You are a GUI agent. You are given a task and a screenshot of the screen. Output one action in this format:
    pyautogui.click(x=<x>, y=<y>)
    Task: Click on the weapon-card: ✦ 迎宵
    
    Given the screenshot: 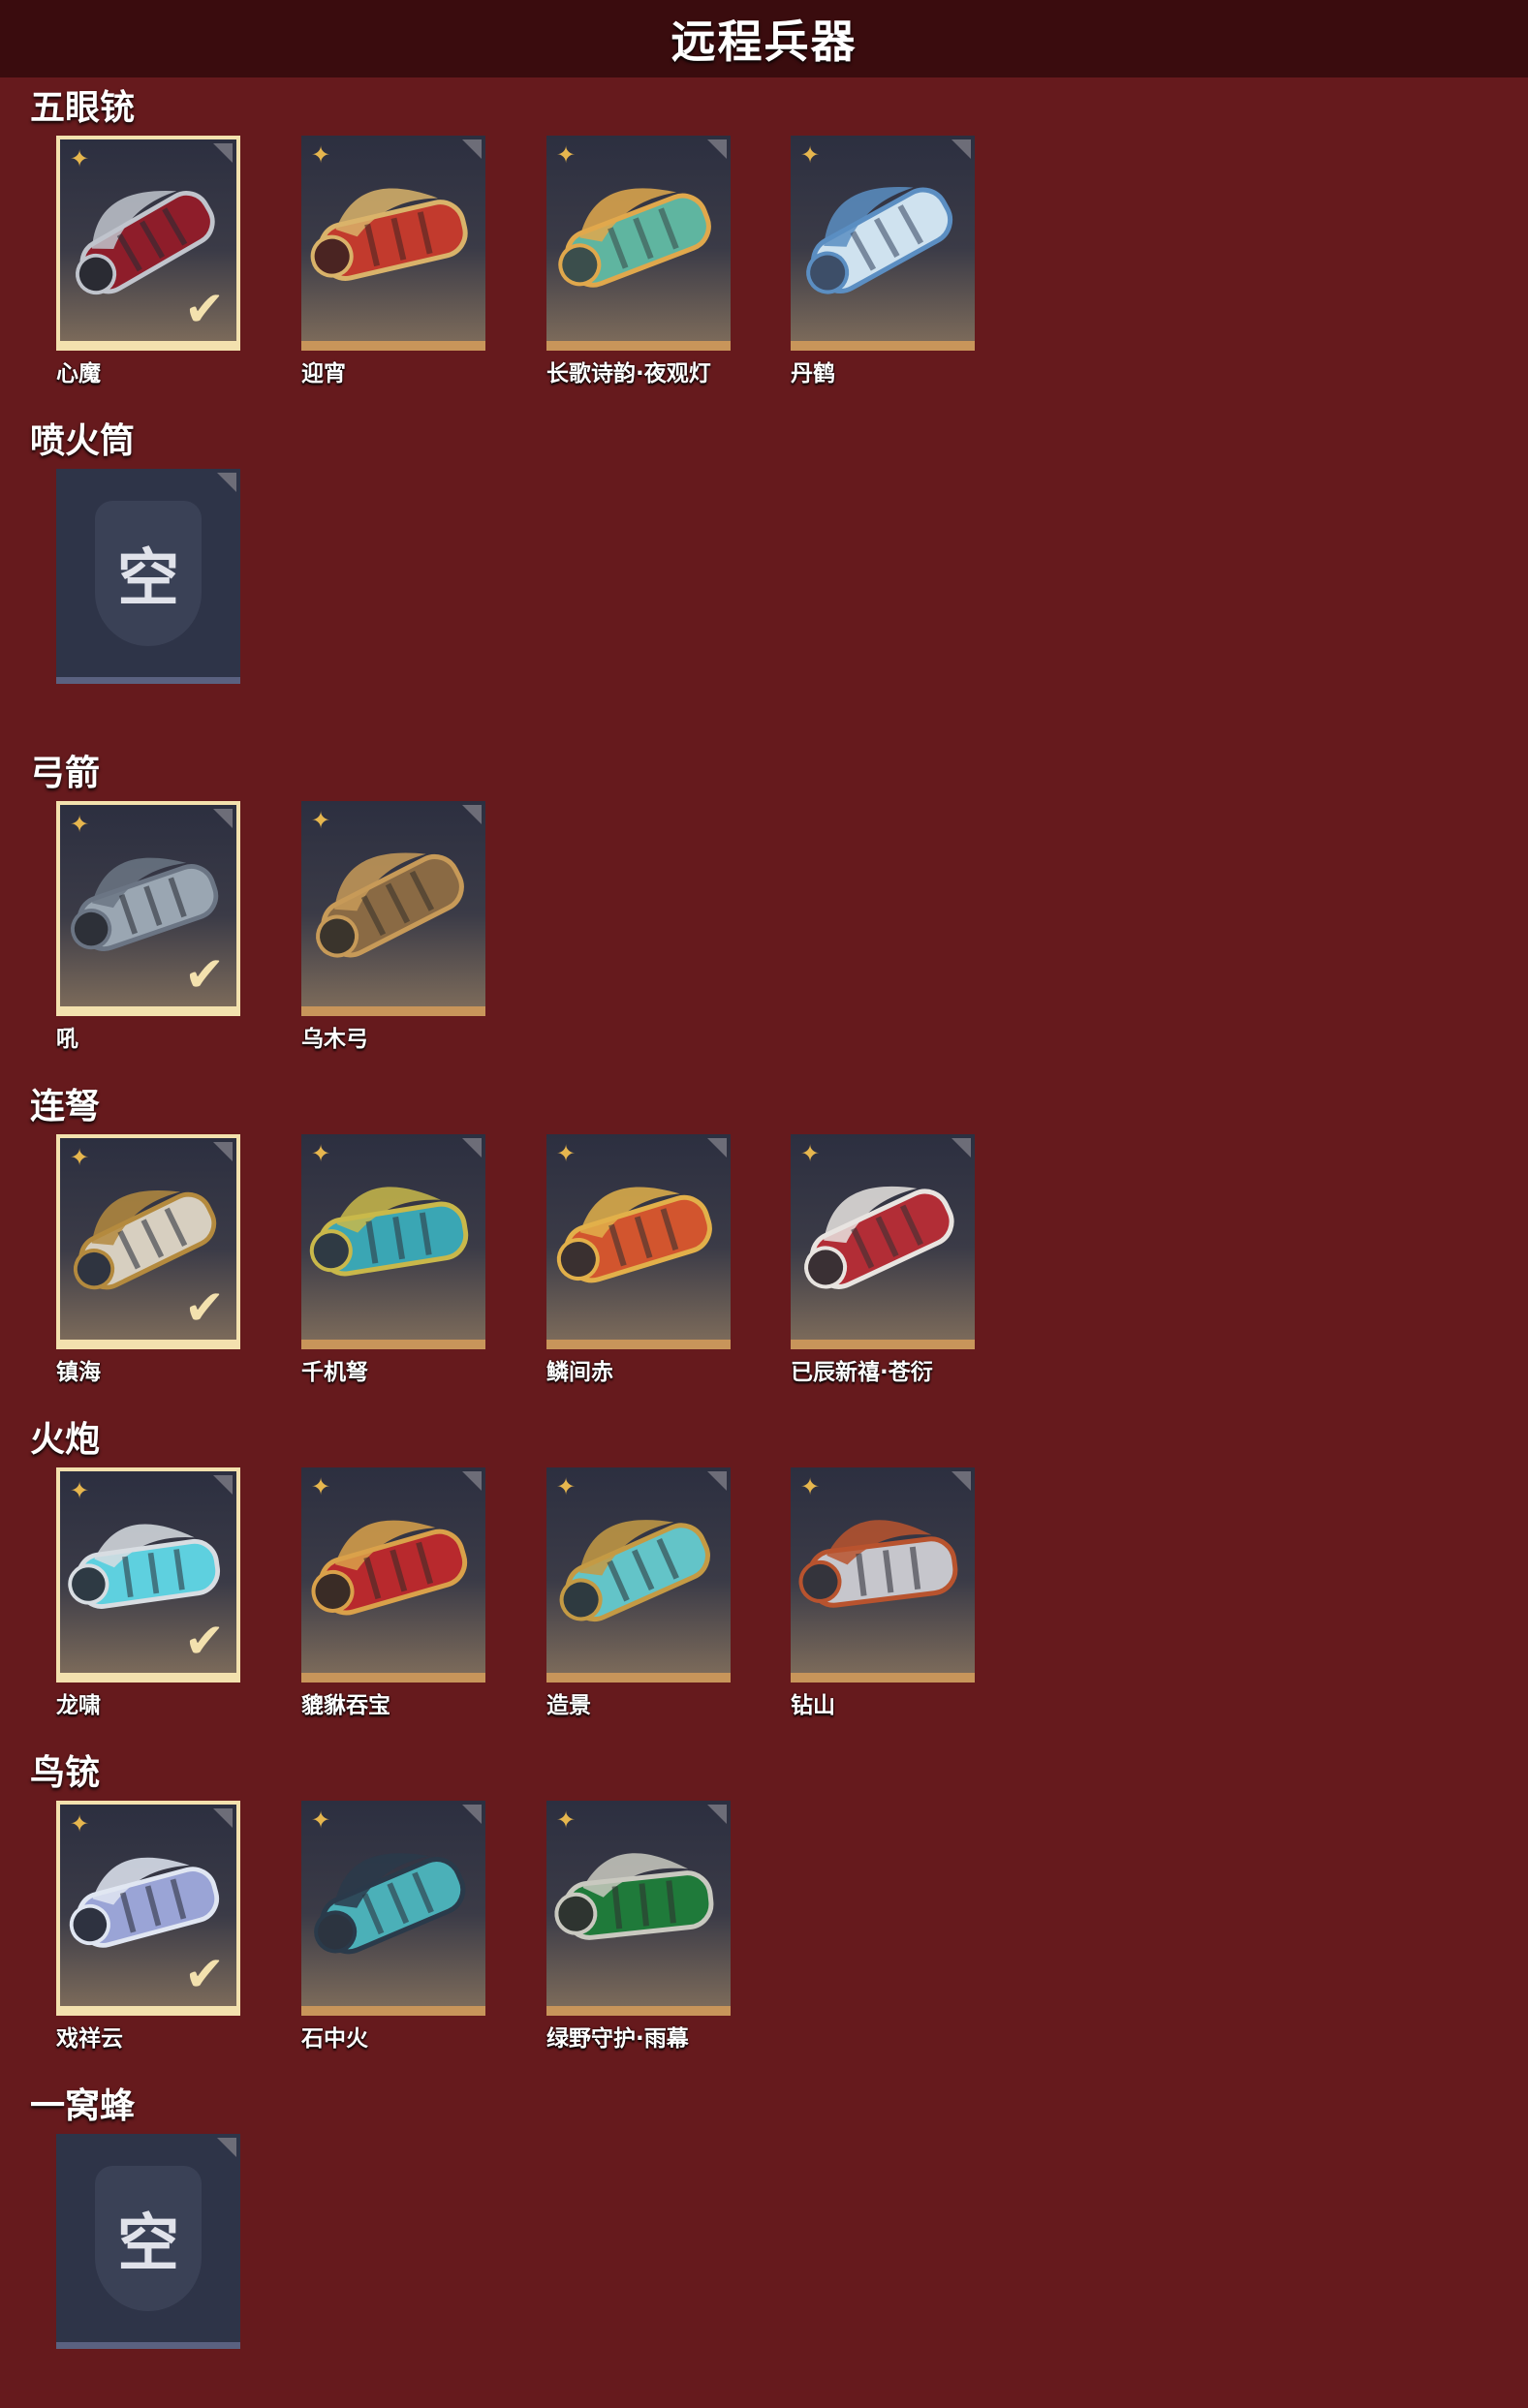 What is the action you would take?
    pyautogui.click(x=393, y=261)
    